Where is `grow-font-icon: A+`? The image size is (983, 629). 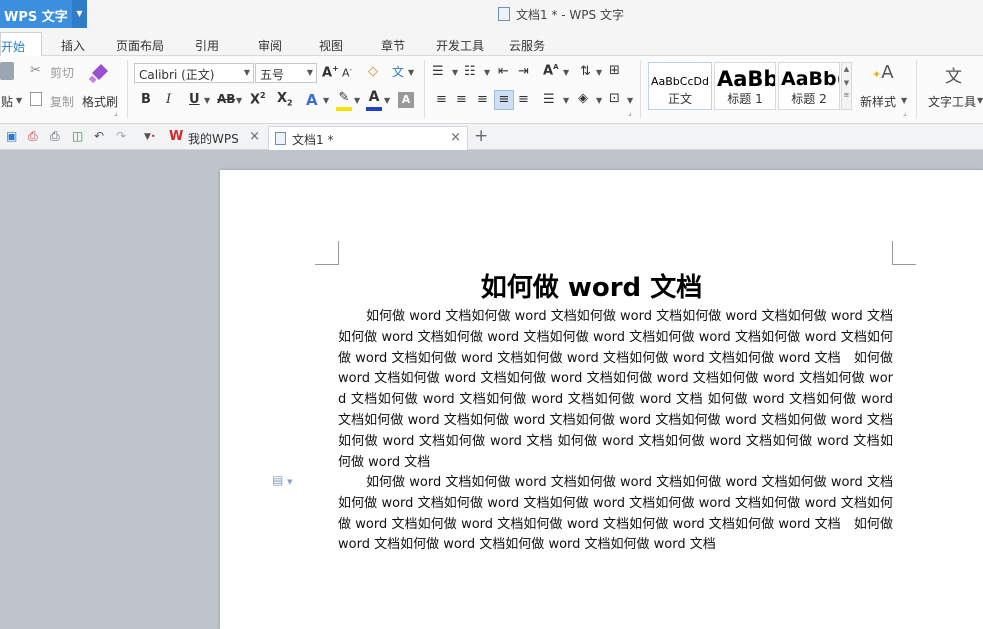 grow-font-icon: A+ is located at coordinates (330, 72).